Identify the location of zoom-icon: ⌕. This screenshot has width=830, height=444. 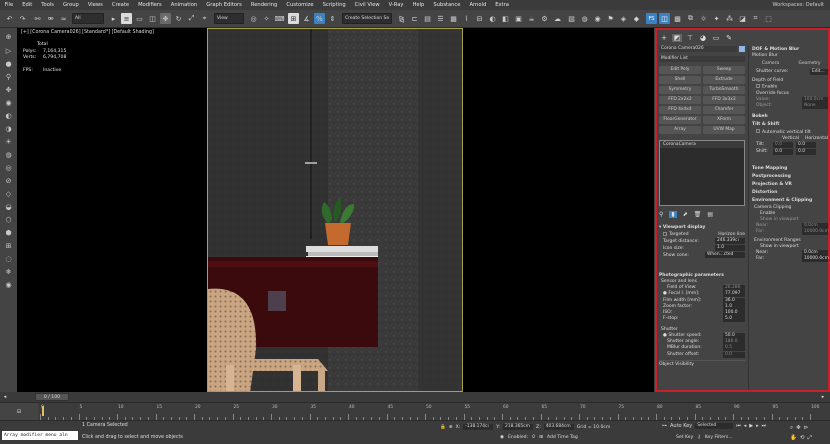
(791, 428).